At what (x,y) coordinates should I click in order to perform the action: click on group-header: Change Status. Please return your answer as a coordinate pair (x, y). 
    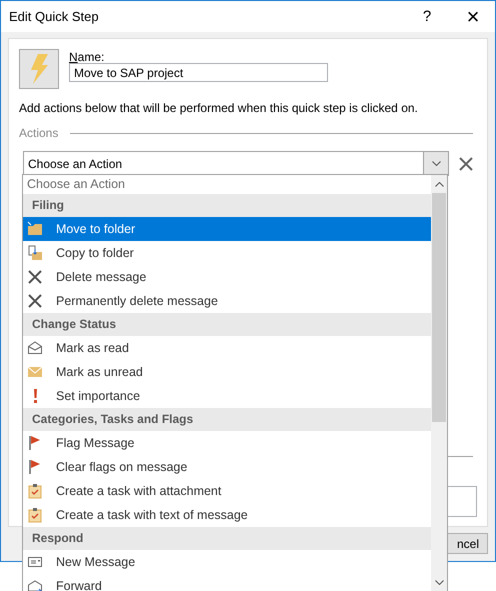
    Looking at the image, I should click on (227, 324).